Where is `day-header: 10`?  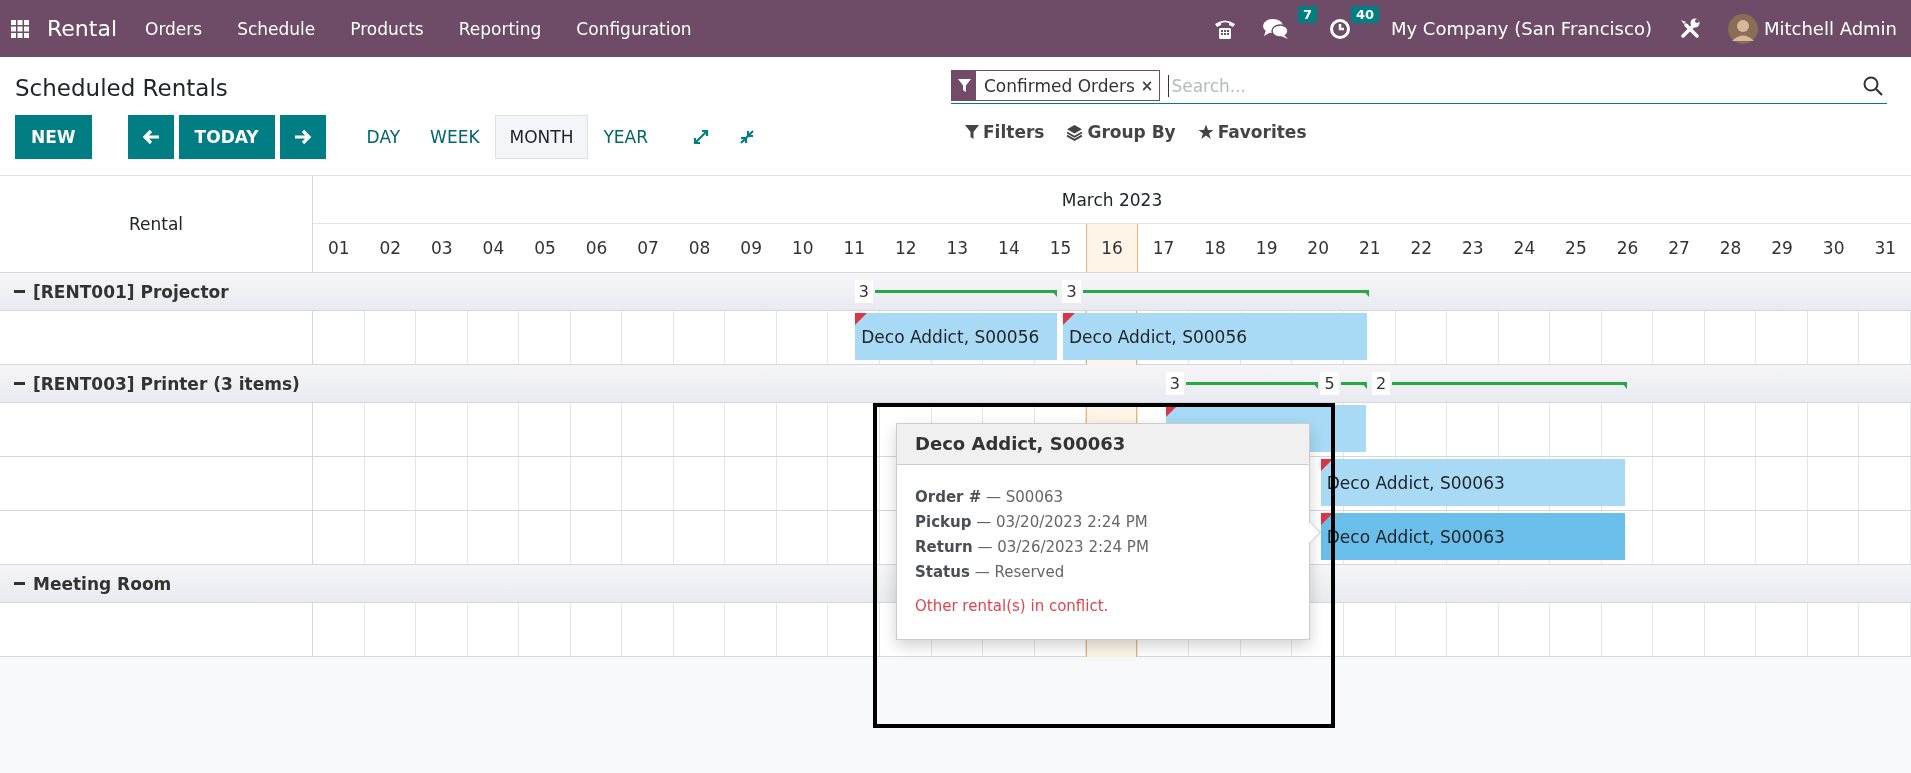 day-header: 10 is located at coordinates (802, 248).